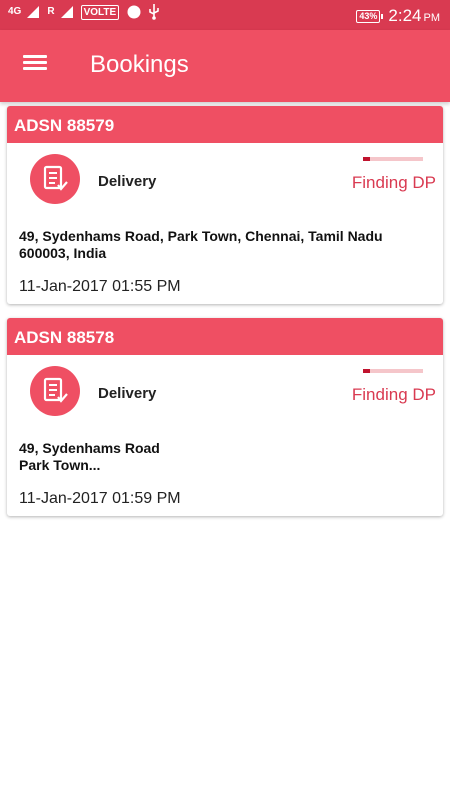 Image resolution: width=450 pixels, height=800 pixels. I want to click on status-bar-indicators: 4G R VOLTE, so click(83, 12).